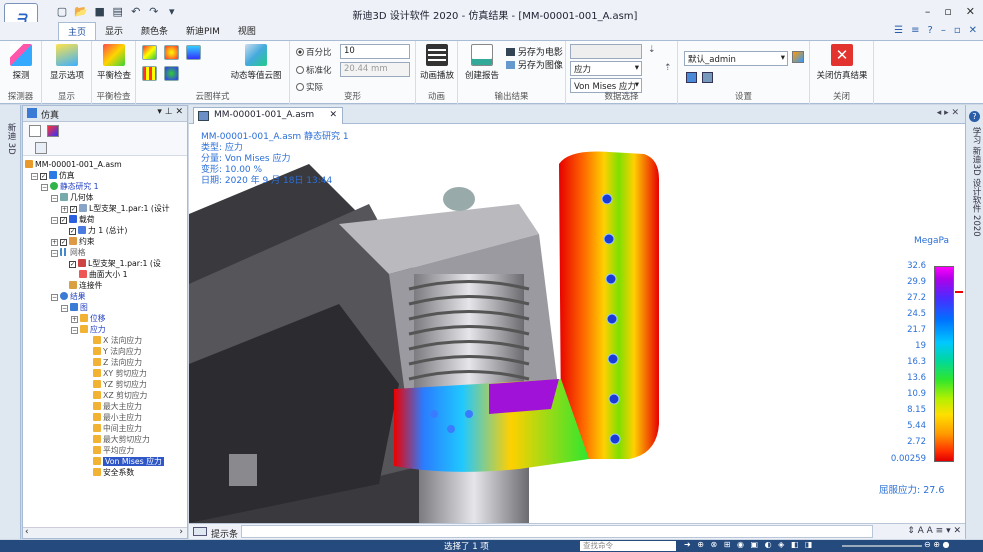  Describe the element at coordinates (73, 164) in the screenshot. I see `tree-row: MM-00001-001_A.asm` at that location.